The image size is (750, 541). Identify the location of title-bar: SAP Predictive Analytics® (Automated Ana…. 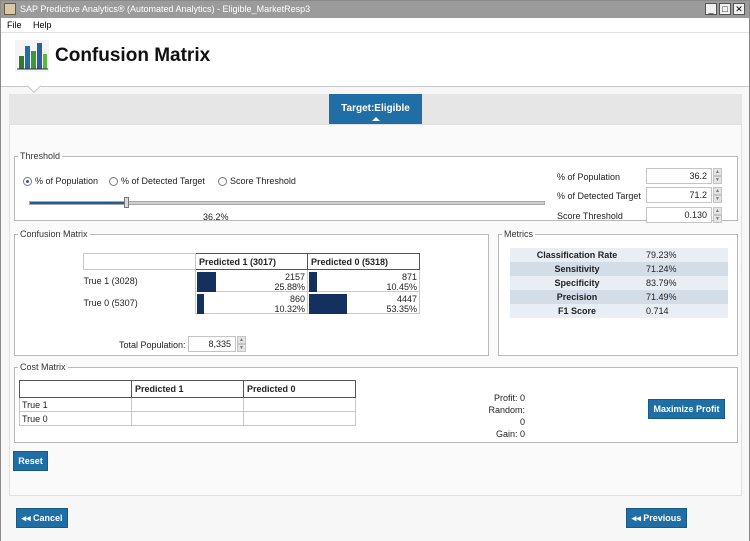
(375, 9).